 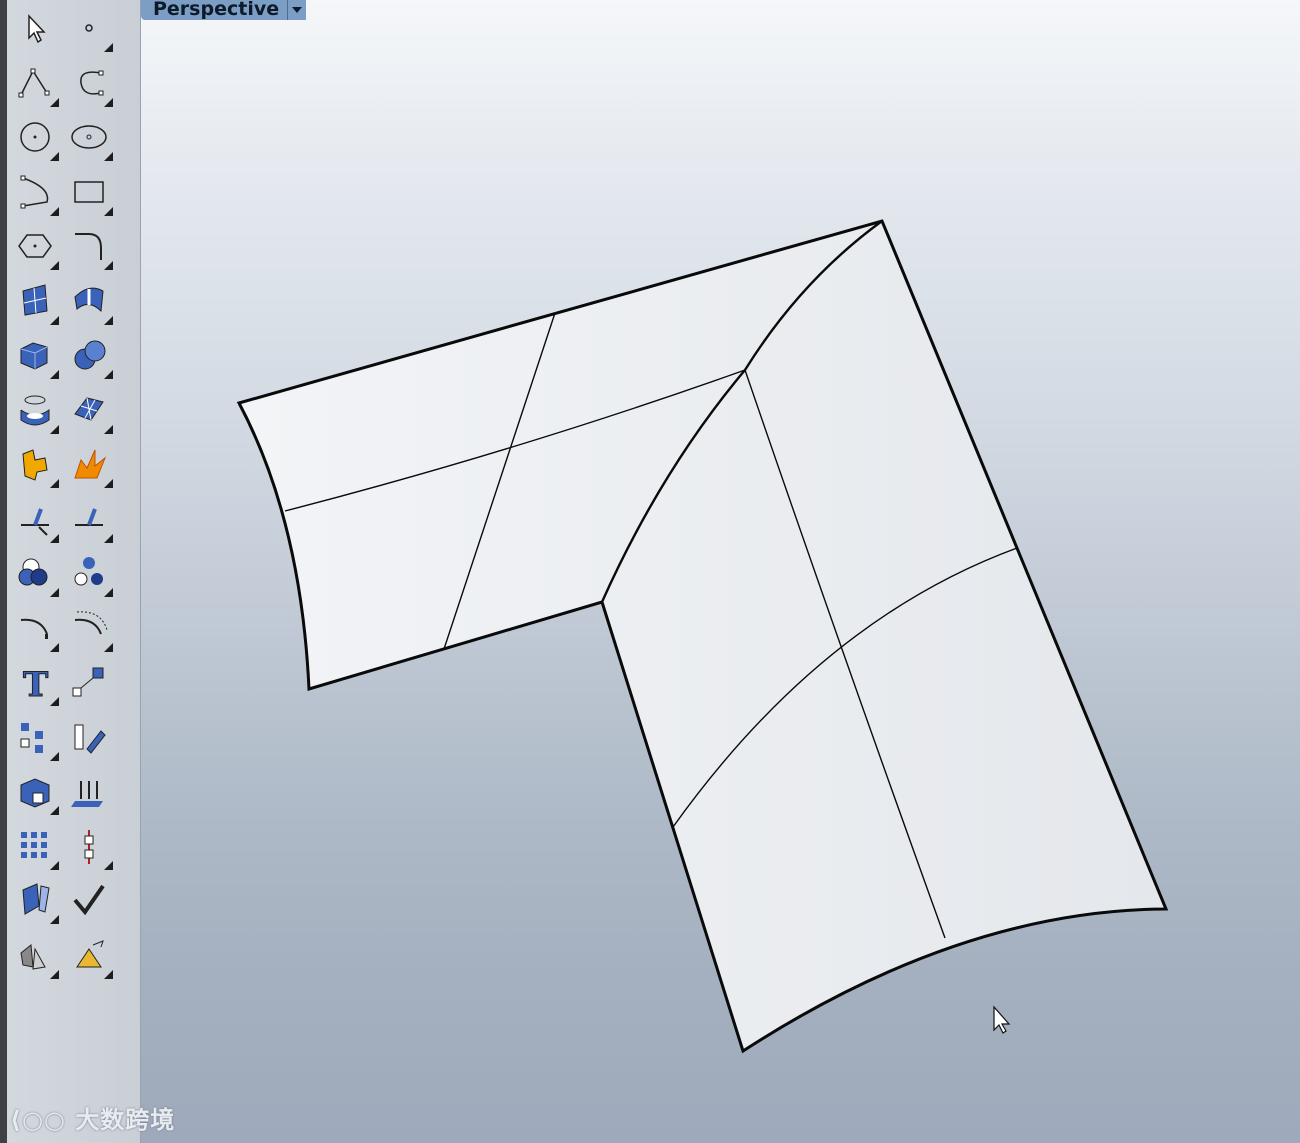 I want to click on trim-button, so click(x=35, y=519).